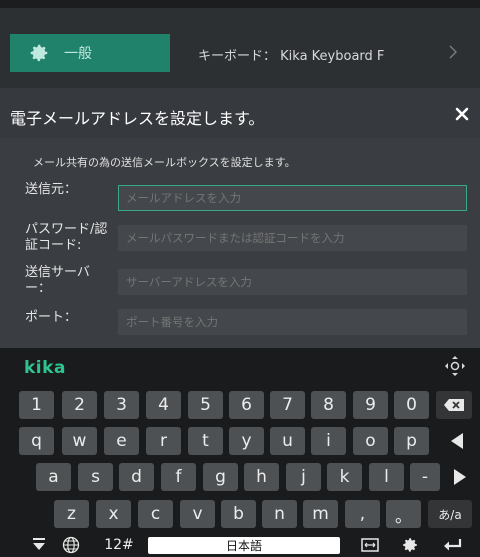 The image size is (480, 557). Describe the element at coordinates (320, 514) in the screenshot. I see `key-m: m` at that location.